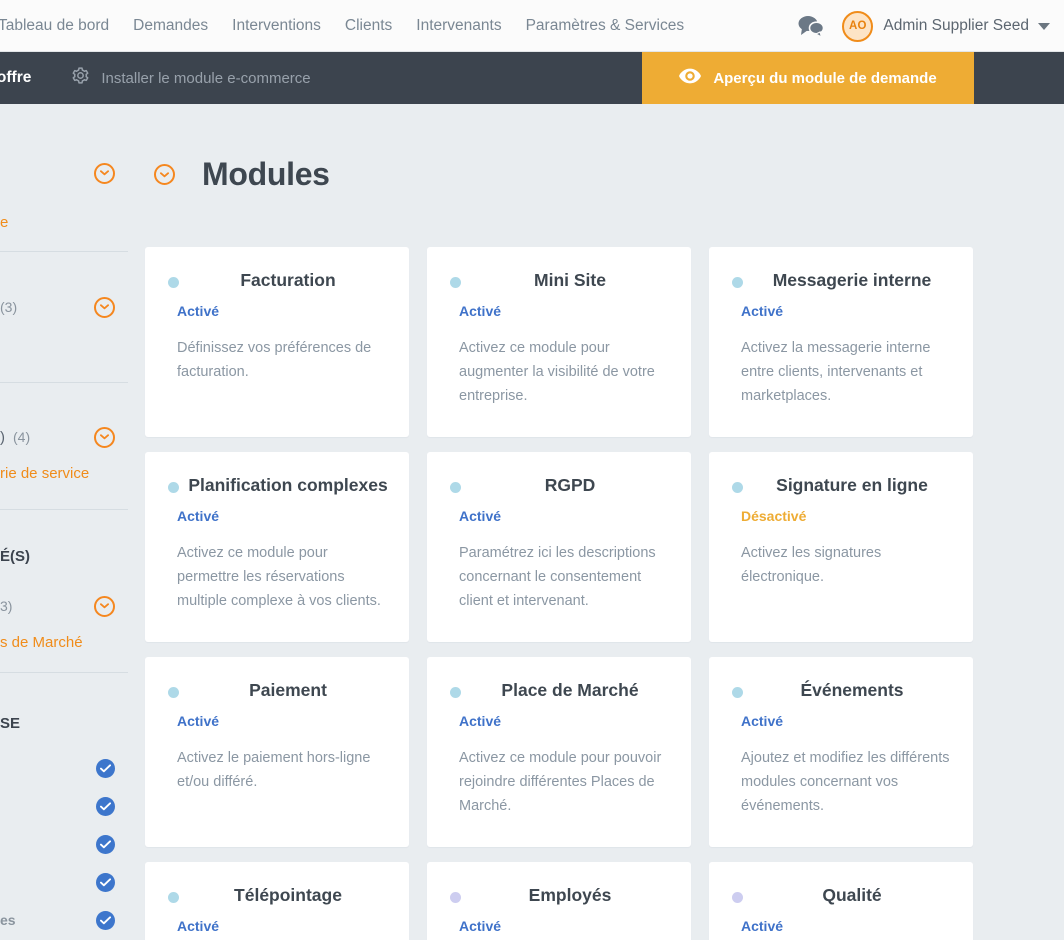 This screenshot has height=940, width=1064. I want to click on sidebar-section-4-count: 3), so click(6, 606).